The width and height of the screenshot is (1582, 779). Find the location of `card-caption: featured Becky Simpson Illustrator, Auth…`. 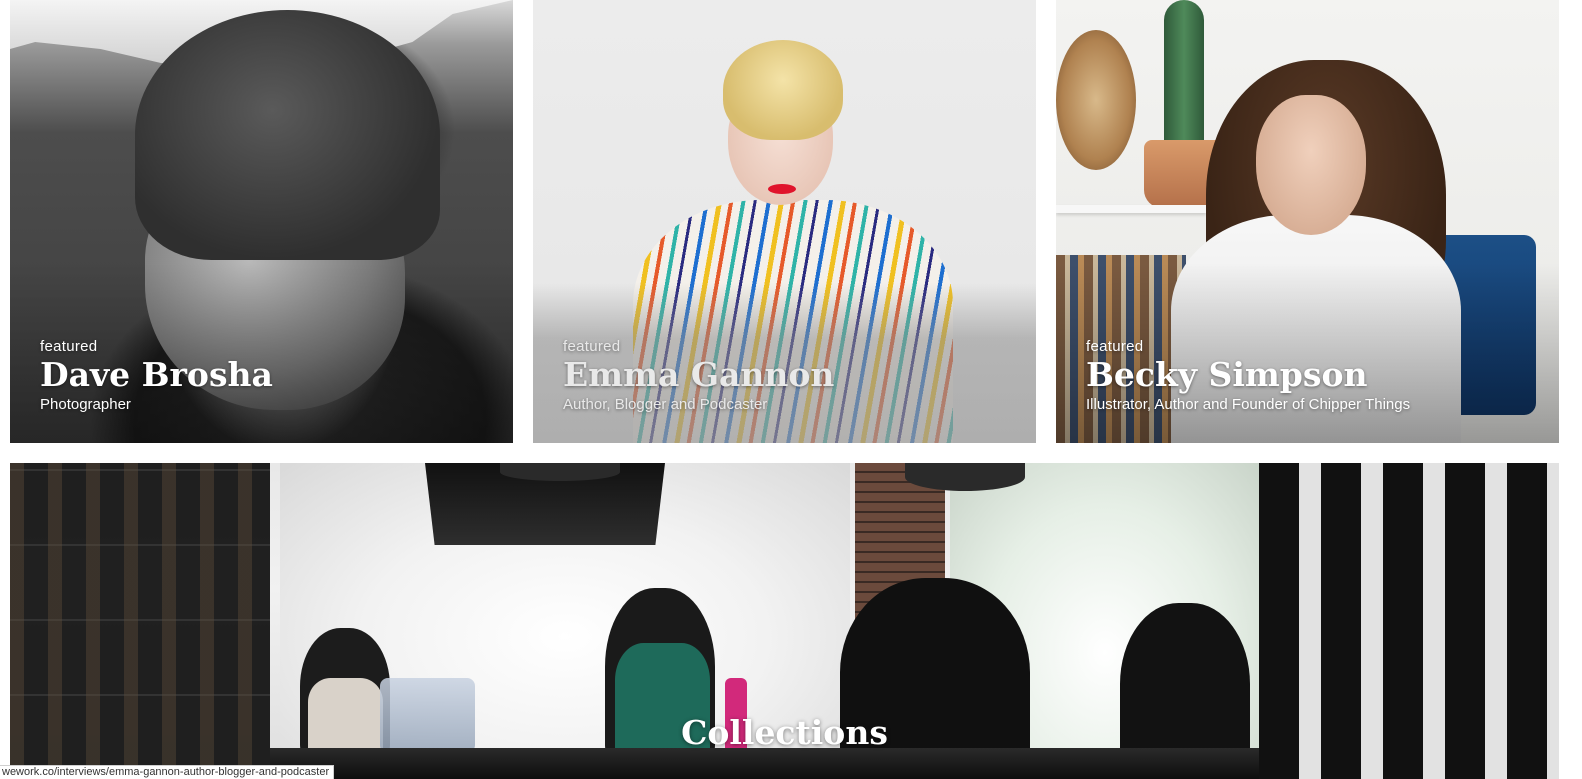

card-caption: featured Becky Simpson Illustrator, Auth… is located at coordinates (1248, 375).